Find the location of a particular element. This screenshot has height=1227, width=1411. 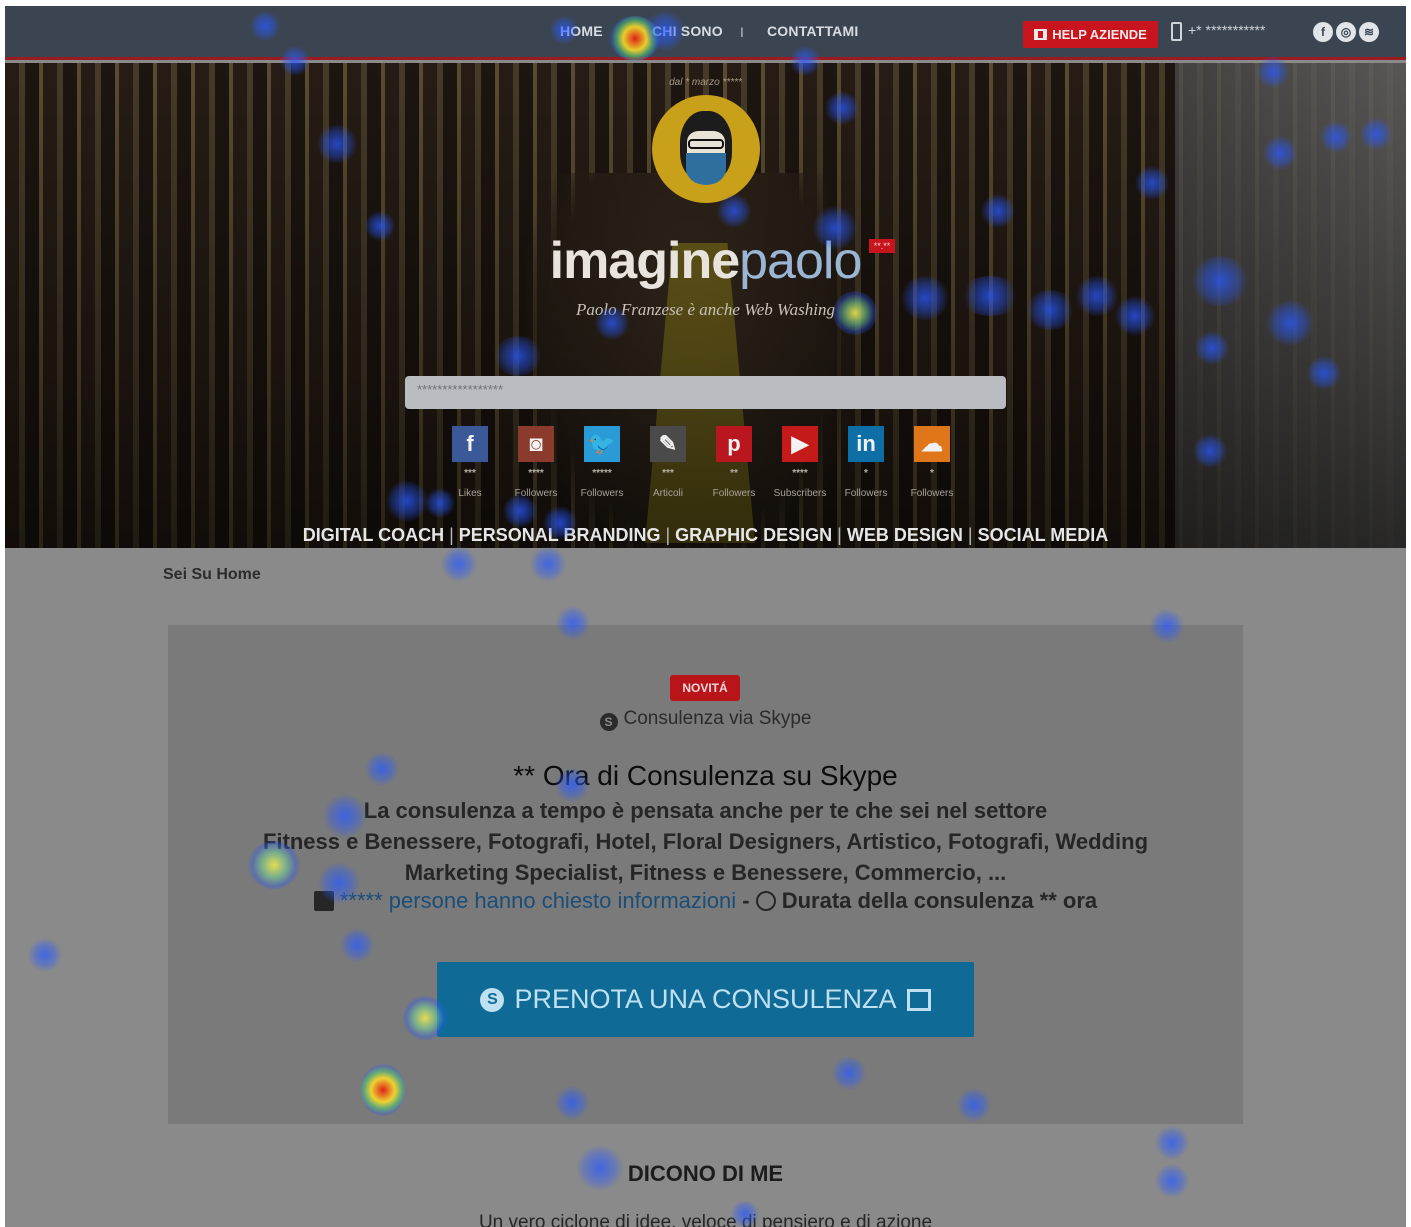

spotify-icon: ≋ is located at coordinates (1369, 32).